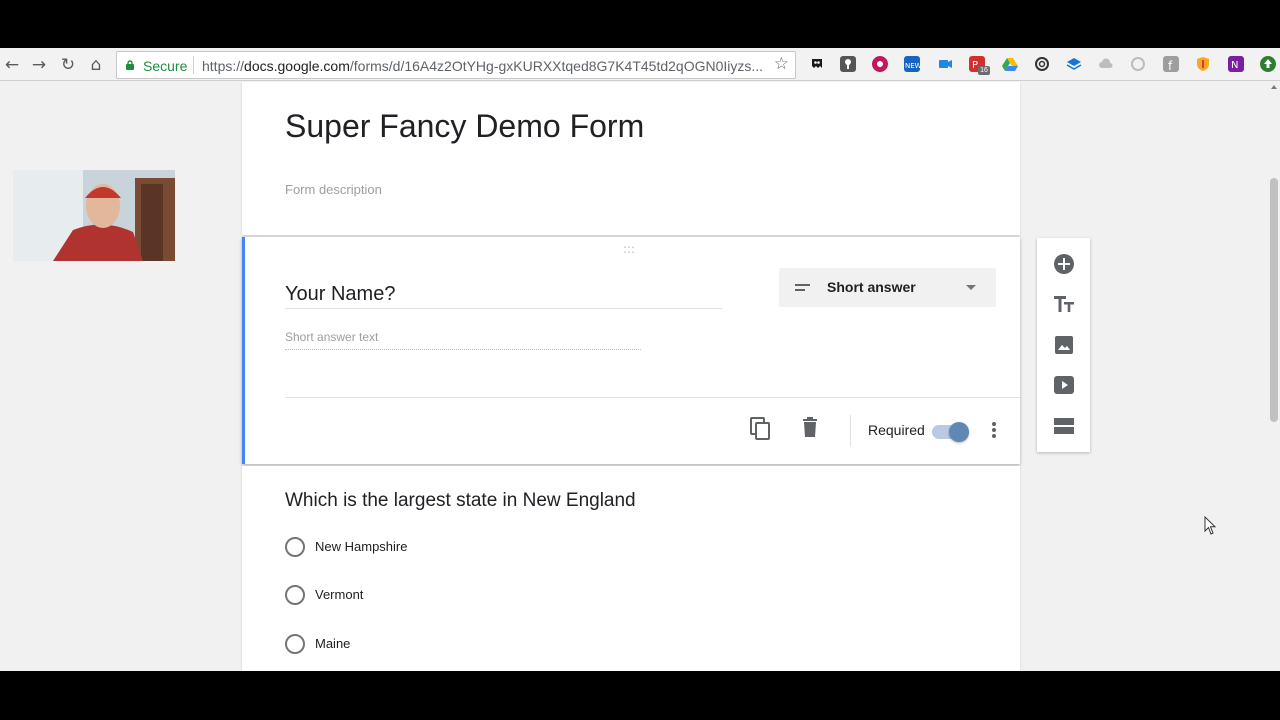 Image resolution: width=1280 pixels, height=720 pixels. What do you see at coordinates (339, 594) in the screenshot?
I see `option-label: Vermont` at bounding box center [339, 594].